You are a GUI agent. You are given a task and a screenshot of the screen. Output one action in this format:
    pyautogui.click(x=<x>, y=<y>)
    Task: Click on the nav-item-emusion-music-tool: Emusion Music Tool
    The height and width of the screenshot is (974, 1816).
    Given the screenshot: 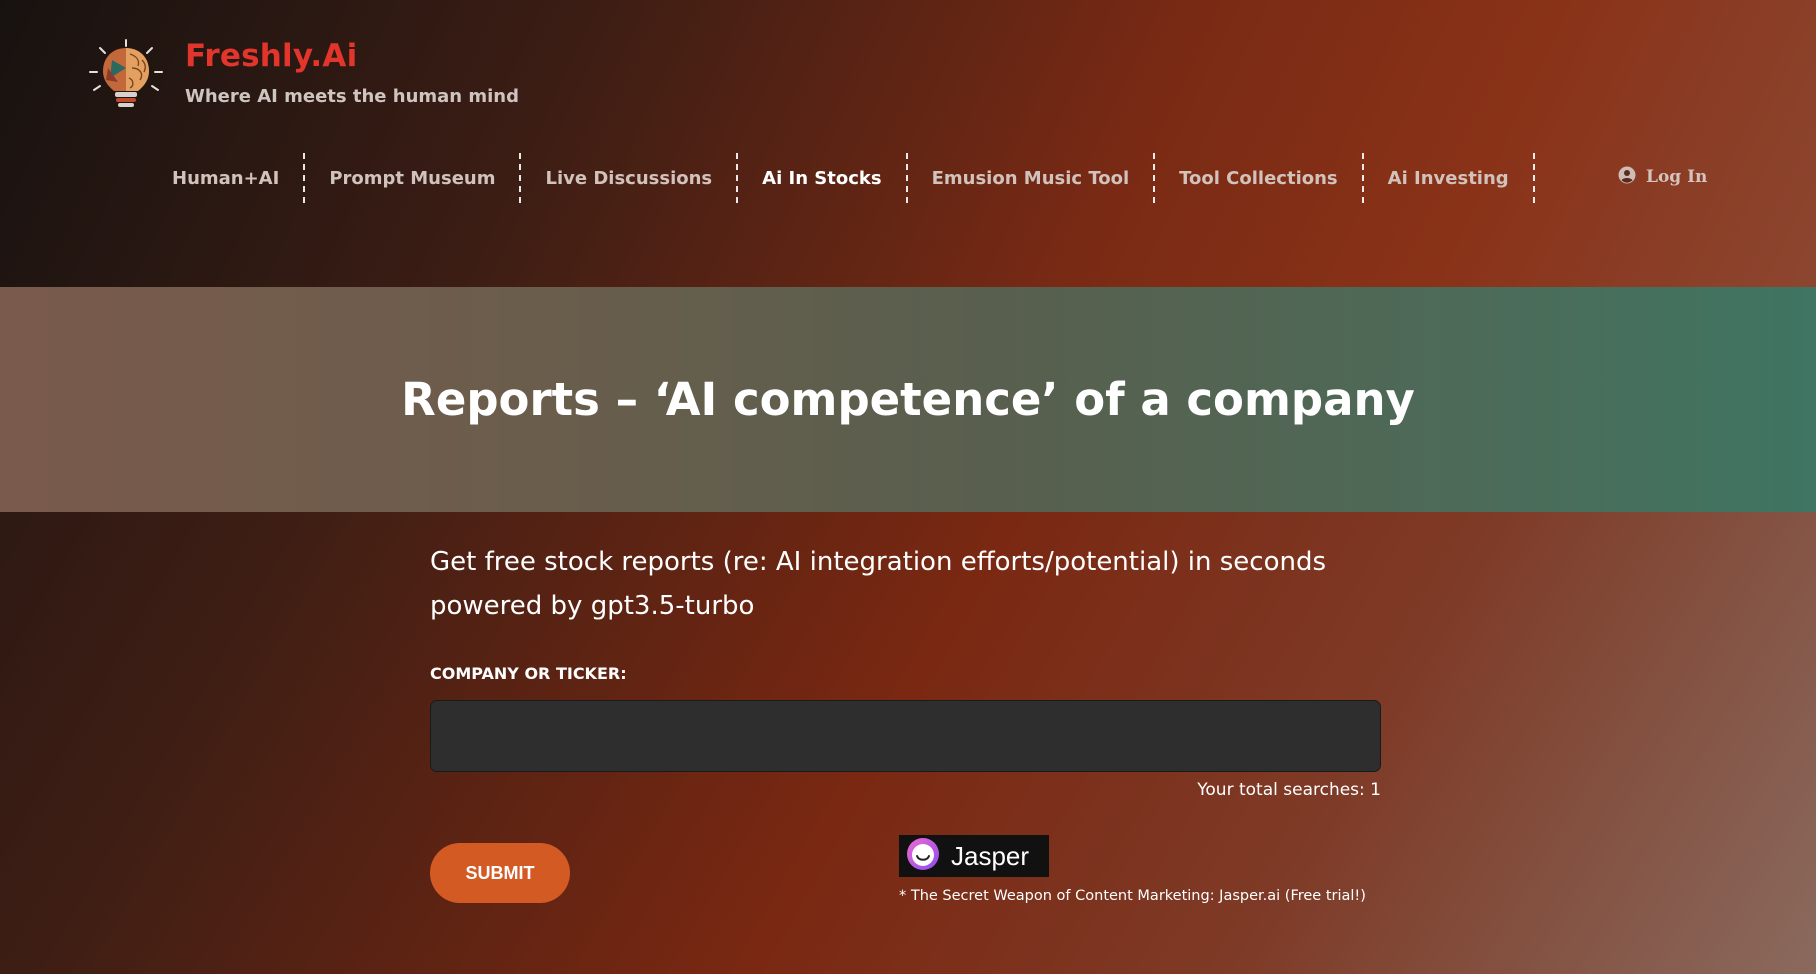 What is the action you would take?
    pyautogui.click(x=1032, y=178)
    